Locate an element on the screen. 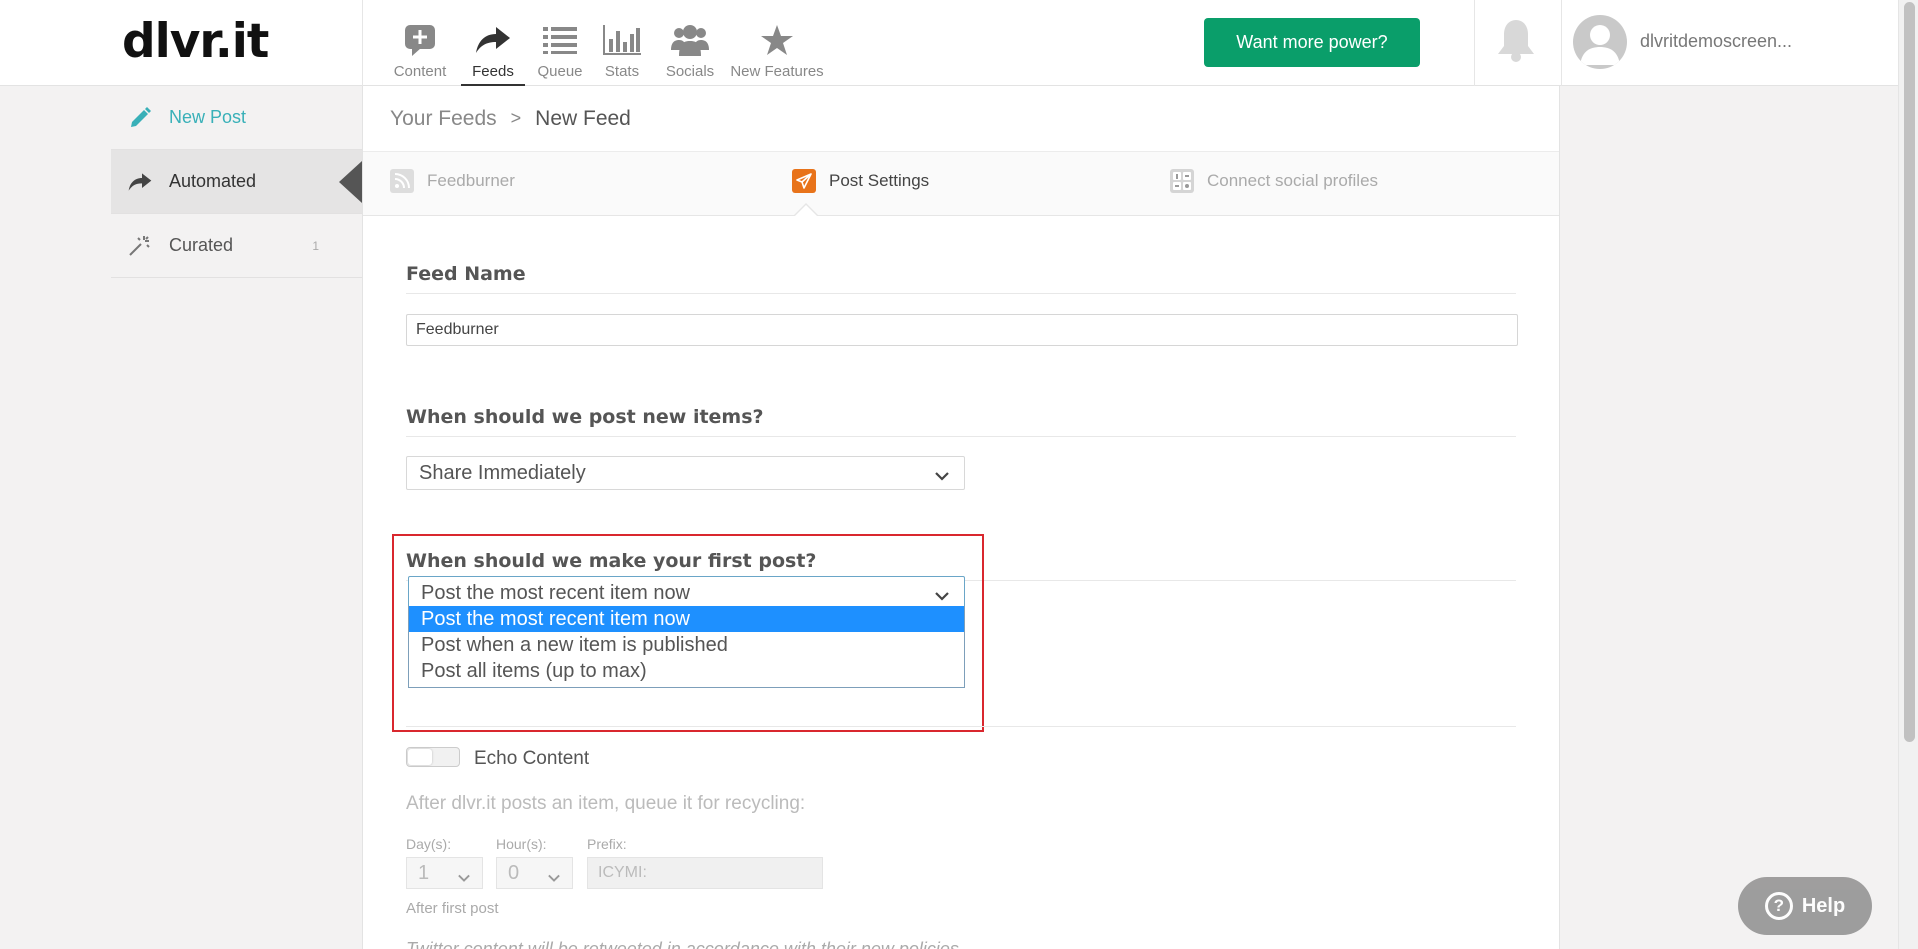  rss-icon is located at coordinates (402, 181).